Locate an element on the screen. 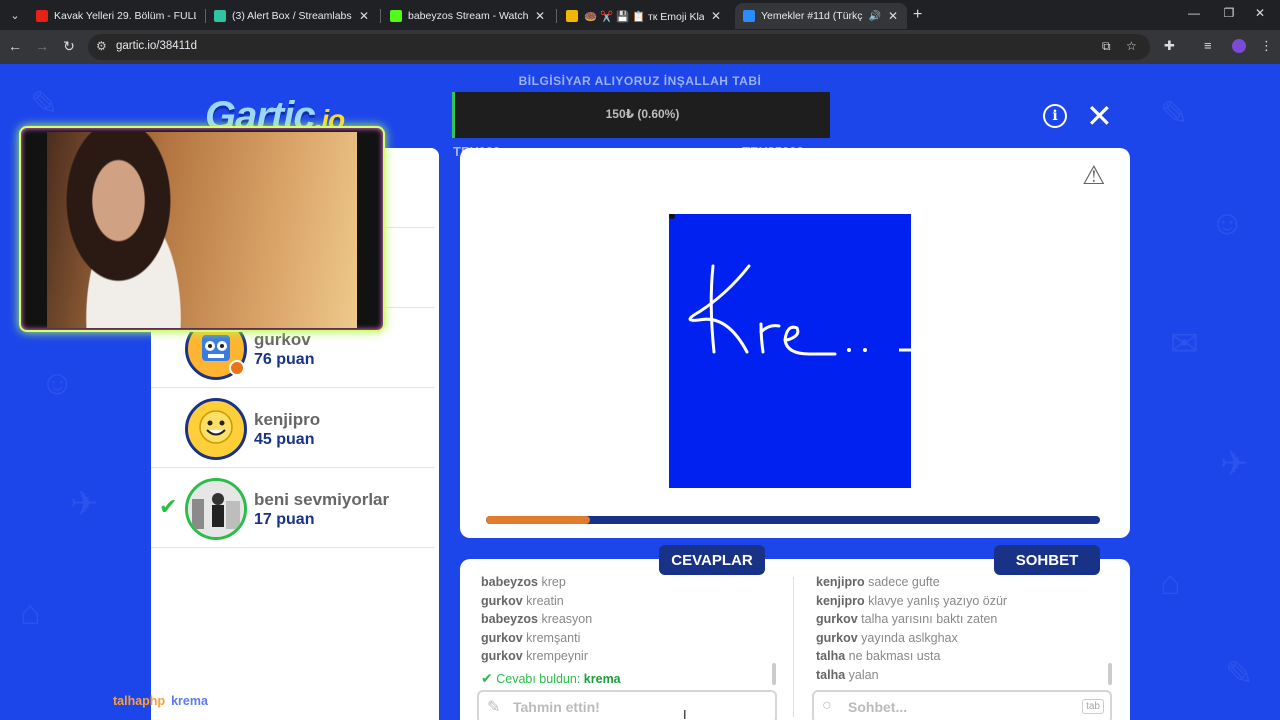  back-icon: ← is located at coordinates (15, 46).